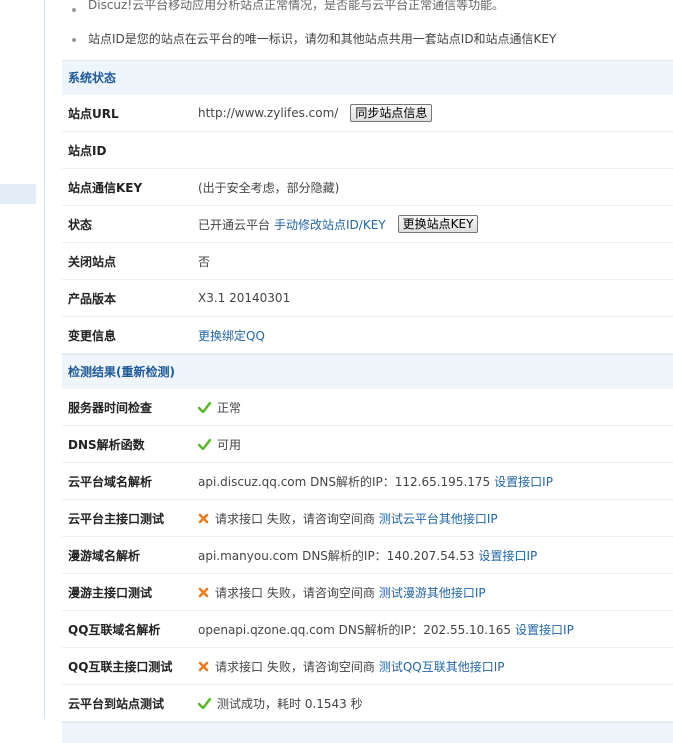 Image resolution: width=673 pixels, height=743 pixels. Describe the element at coordinates (367, 592) in the screenshot. I see `row-manyou-api-test: 漫游主接口测试 请求接口 失败，请咨询空间商 测试漫游其他接口IP` at that location.